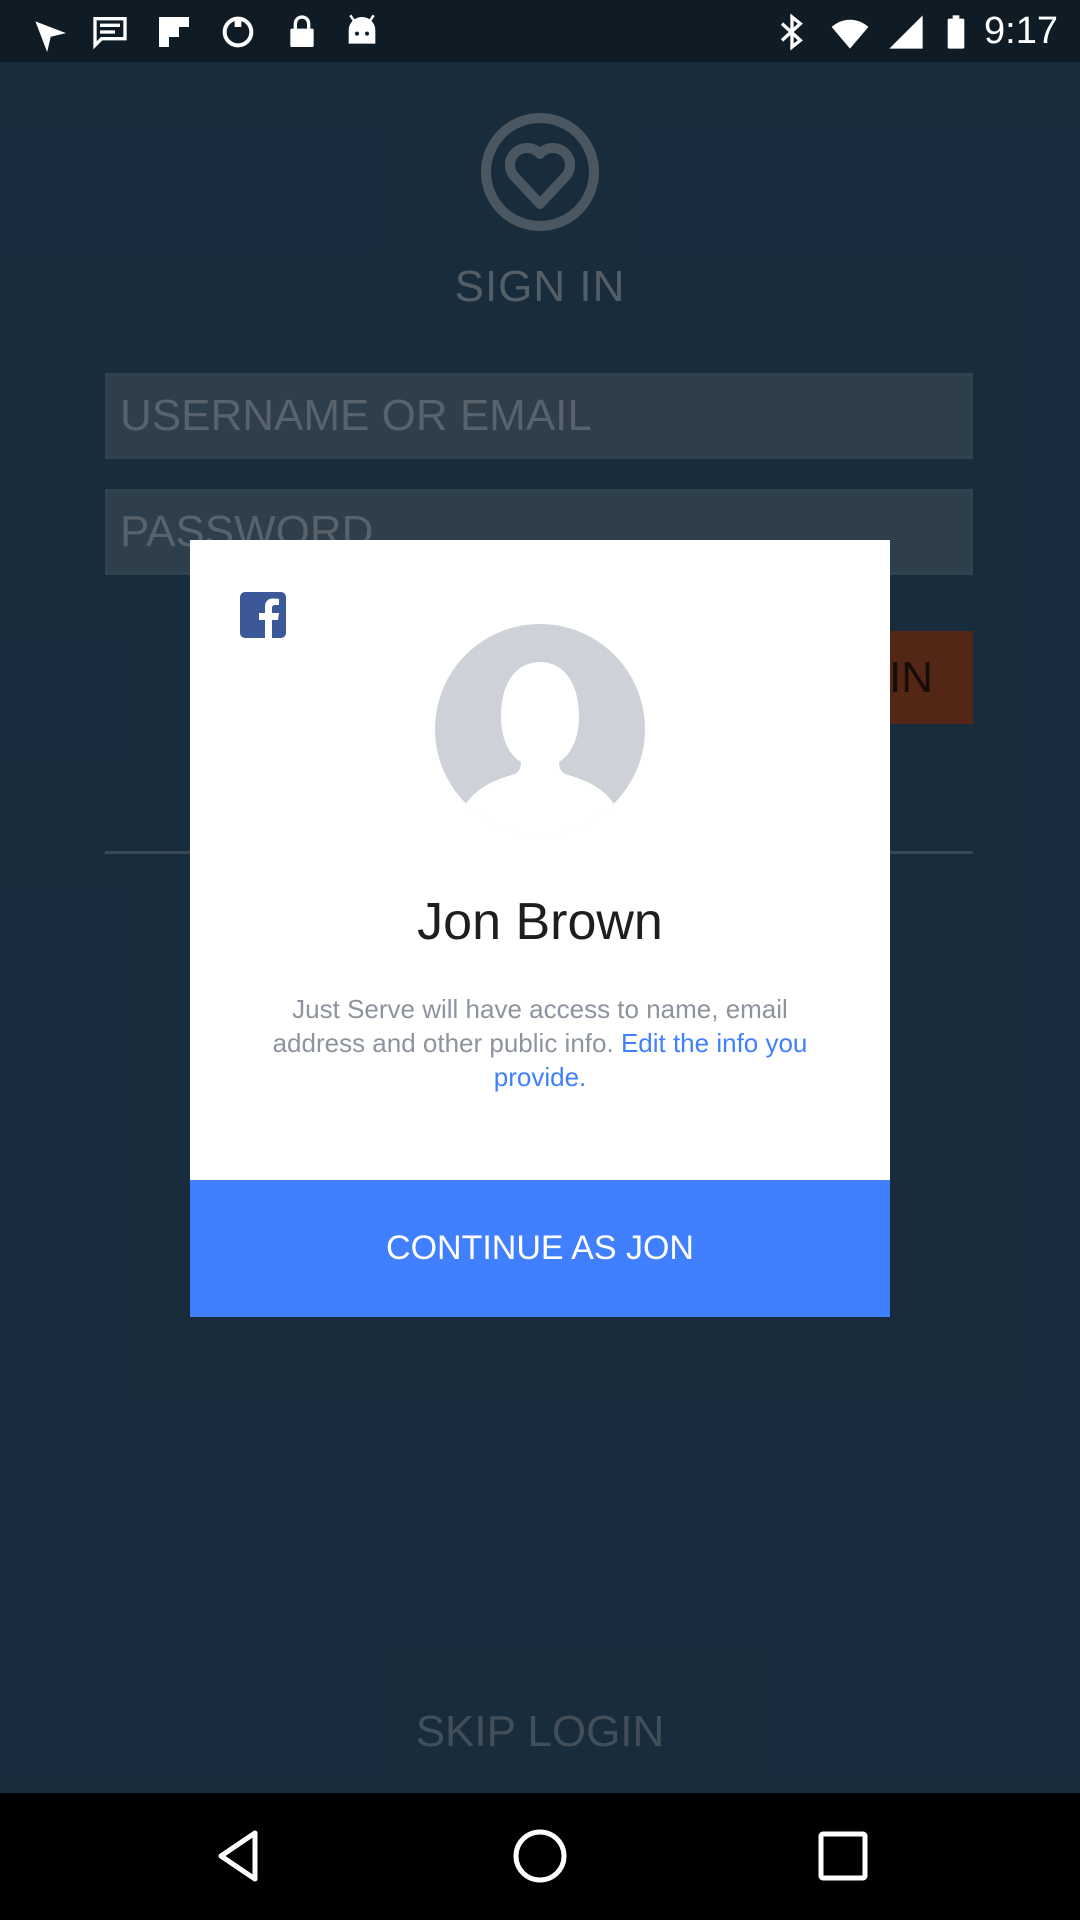 The image size is (1080, 1920). Describe the element at coordinates (956, 32) in the screenshot. I see `battery-icon` at that location.